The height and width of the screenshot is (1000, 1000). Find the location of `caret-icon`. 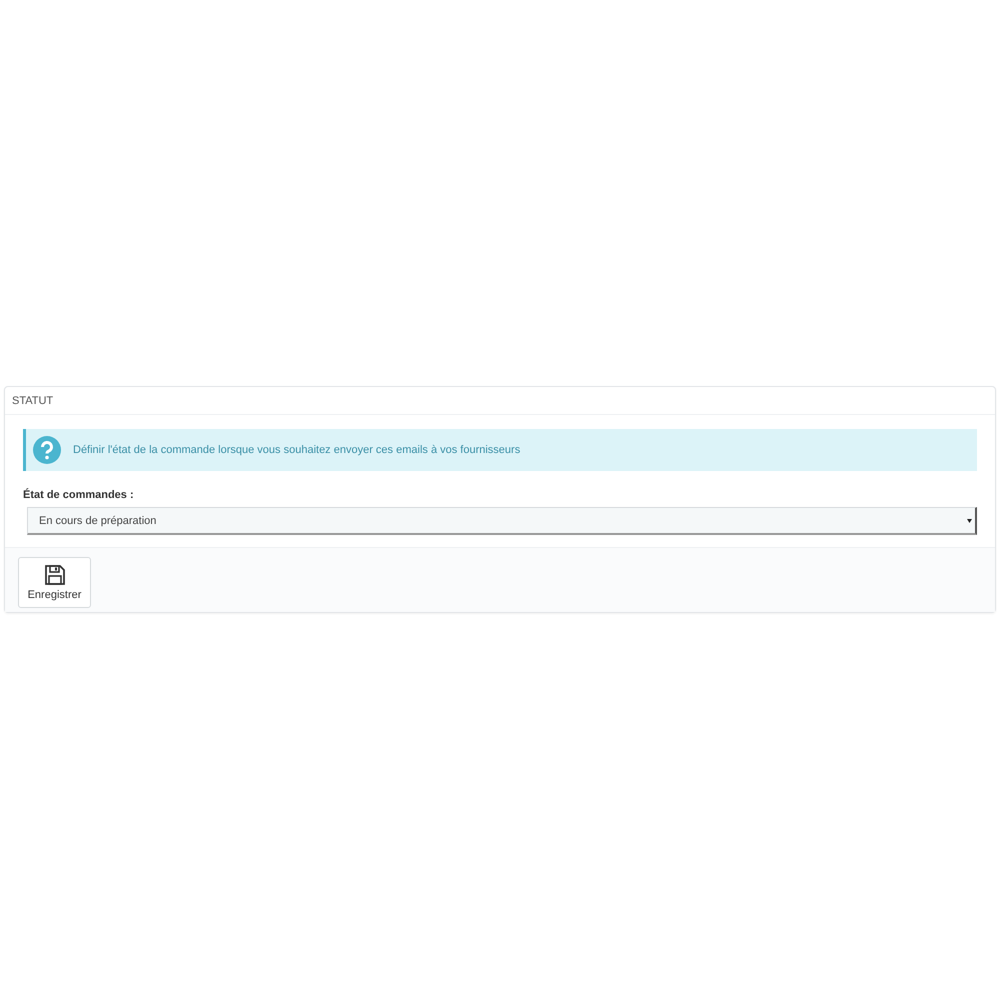

caret-icon is located at coordinates (969, 520).